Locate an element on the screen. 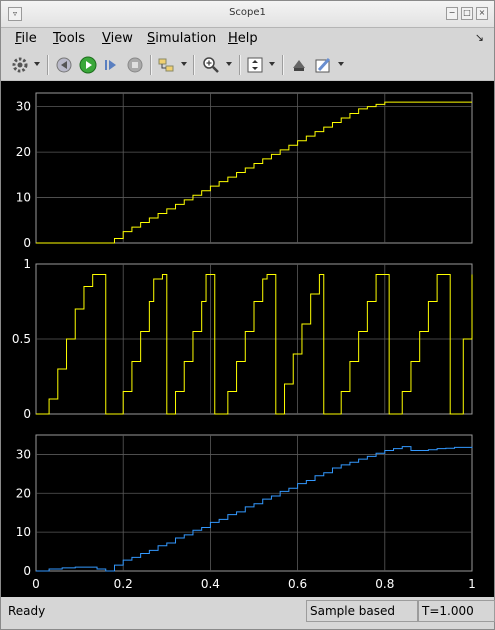  legend-icon is located at coordinates (299, 65).